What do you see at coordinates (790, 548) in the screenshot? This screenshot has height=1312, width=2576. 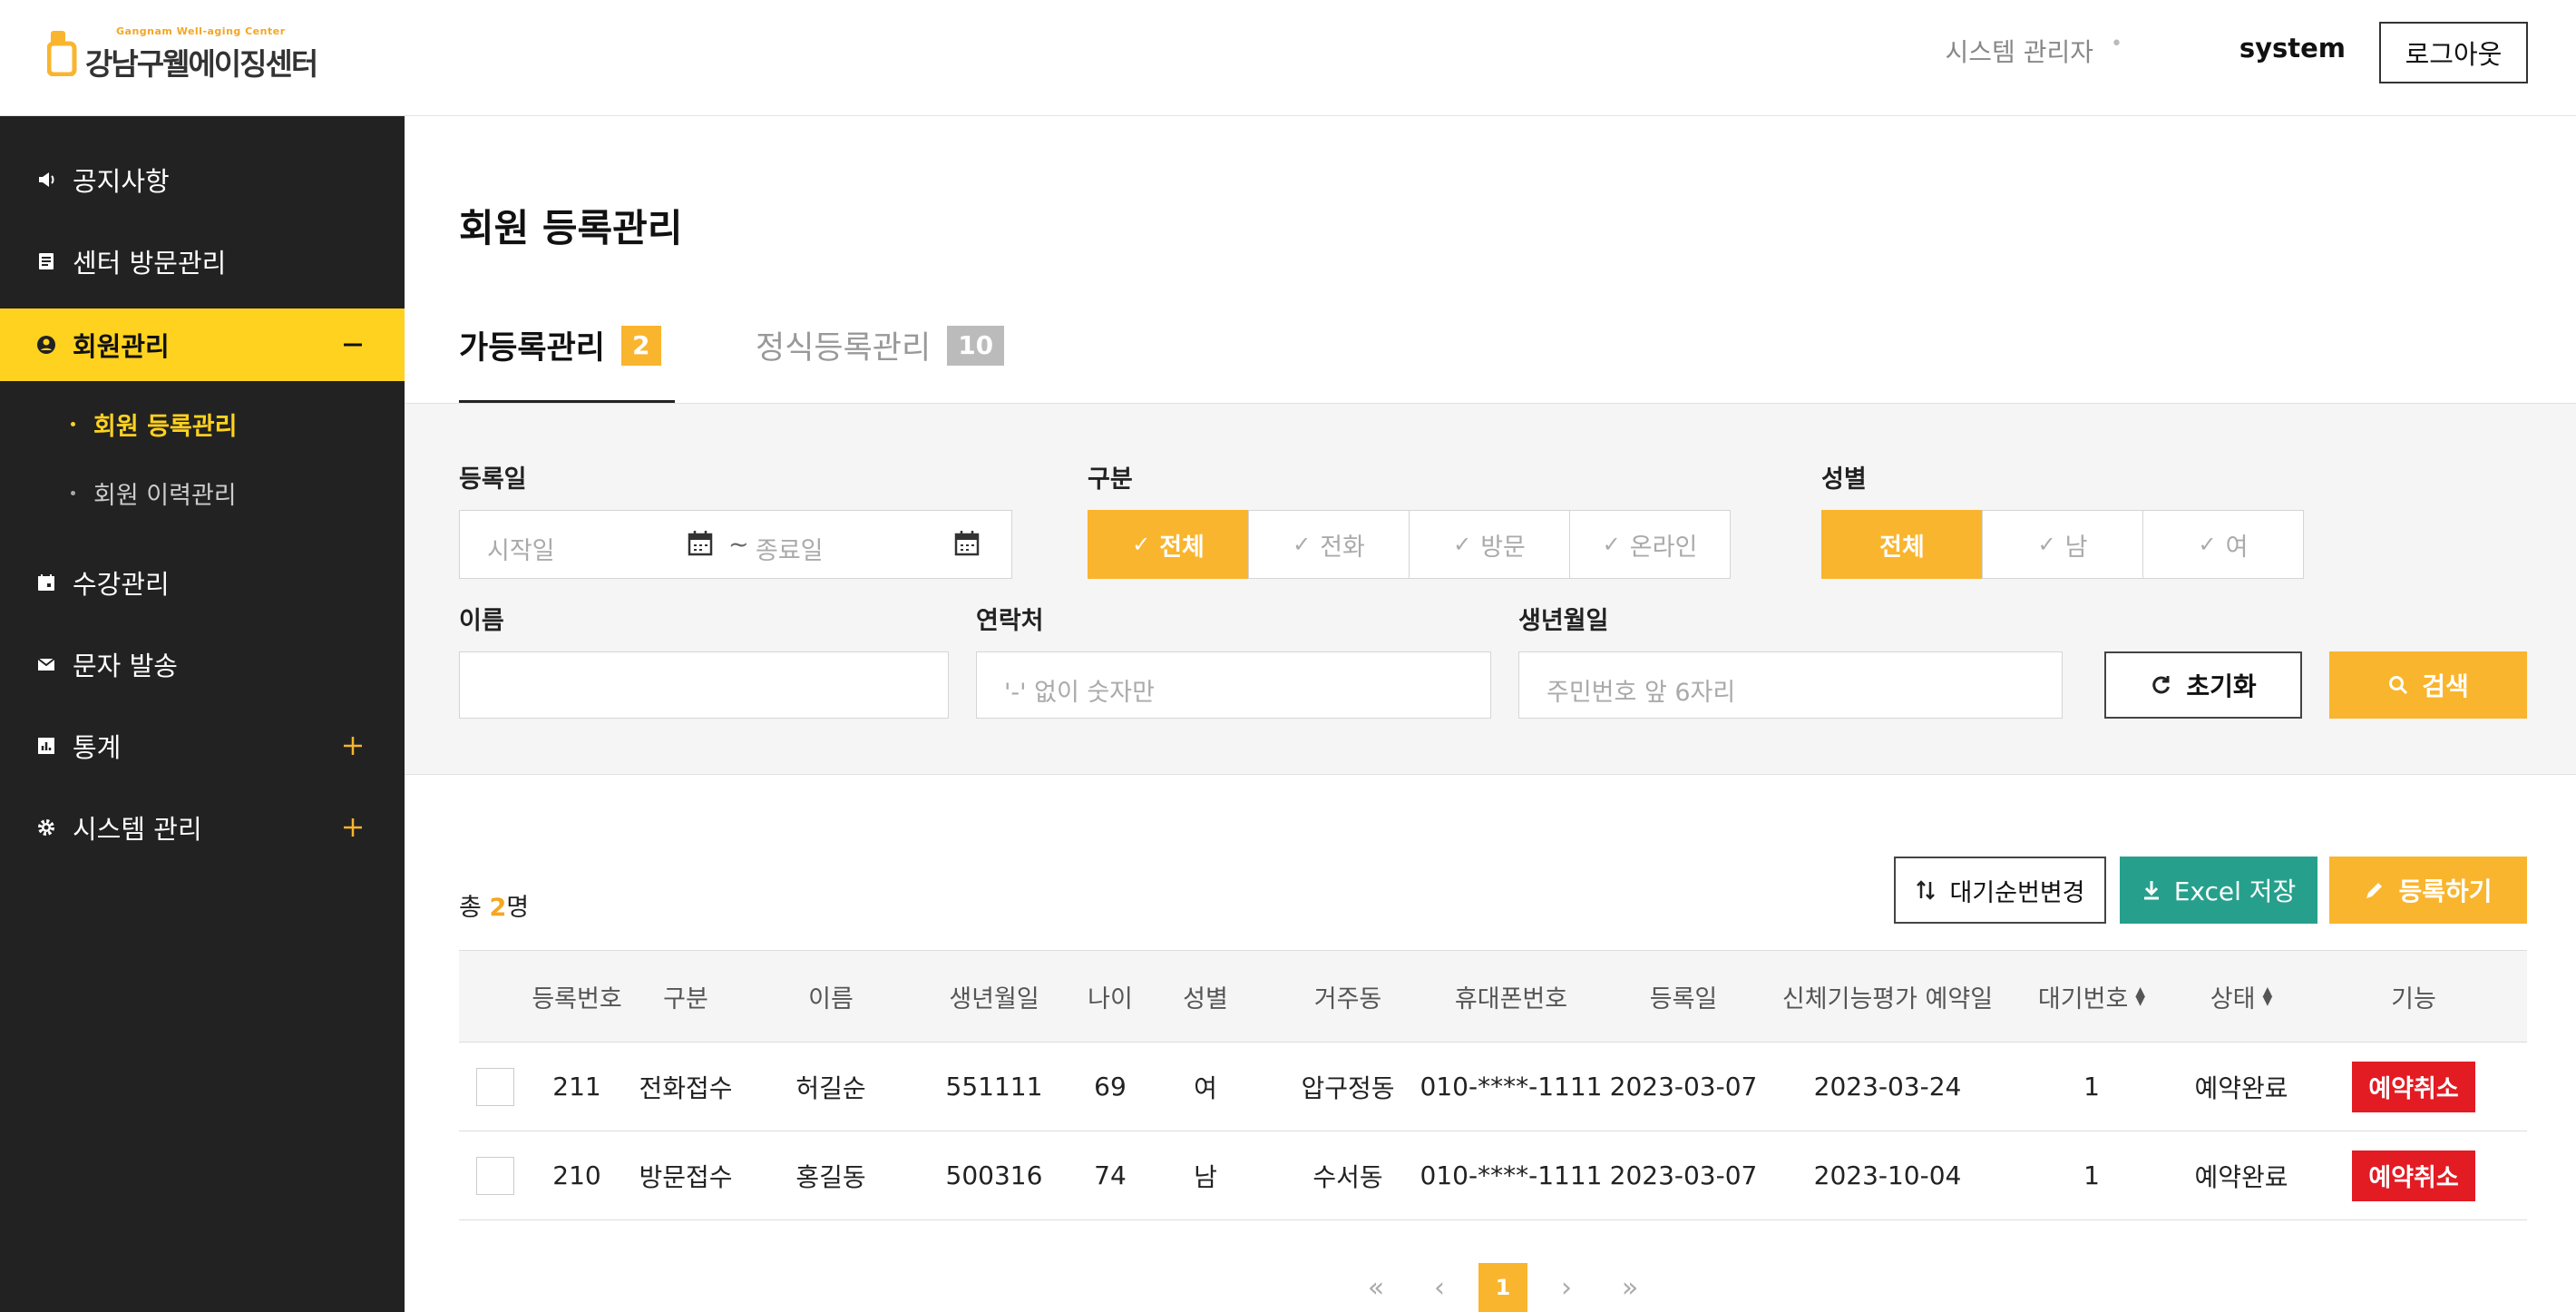 I see `end-date-input: 종료일` at bounding box center [790, 548].